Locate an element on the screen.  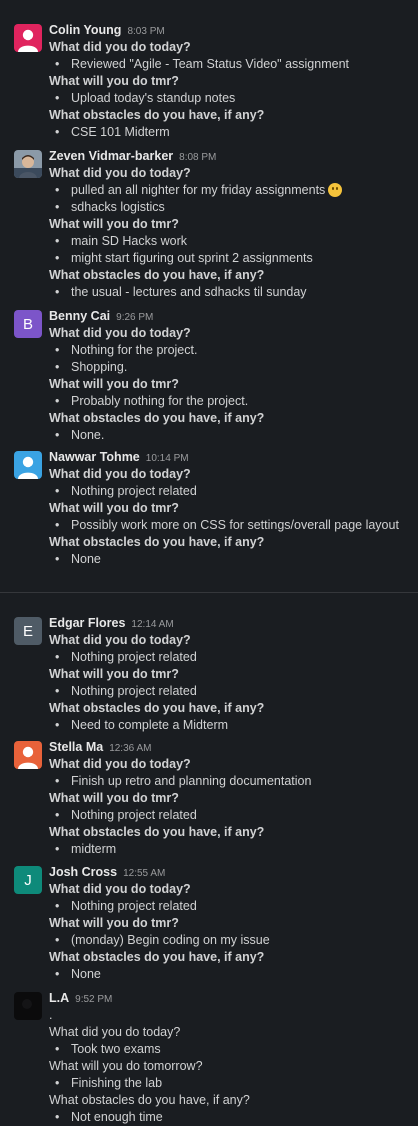
bullet-item: (monday) Begin coding on my issue is located at coordinates (230, 940).